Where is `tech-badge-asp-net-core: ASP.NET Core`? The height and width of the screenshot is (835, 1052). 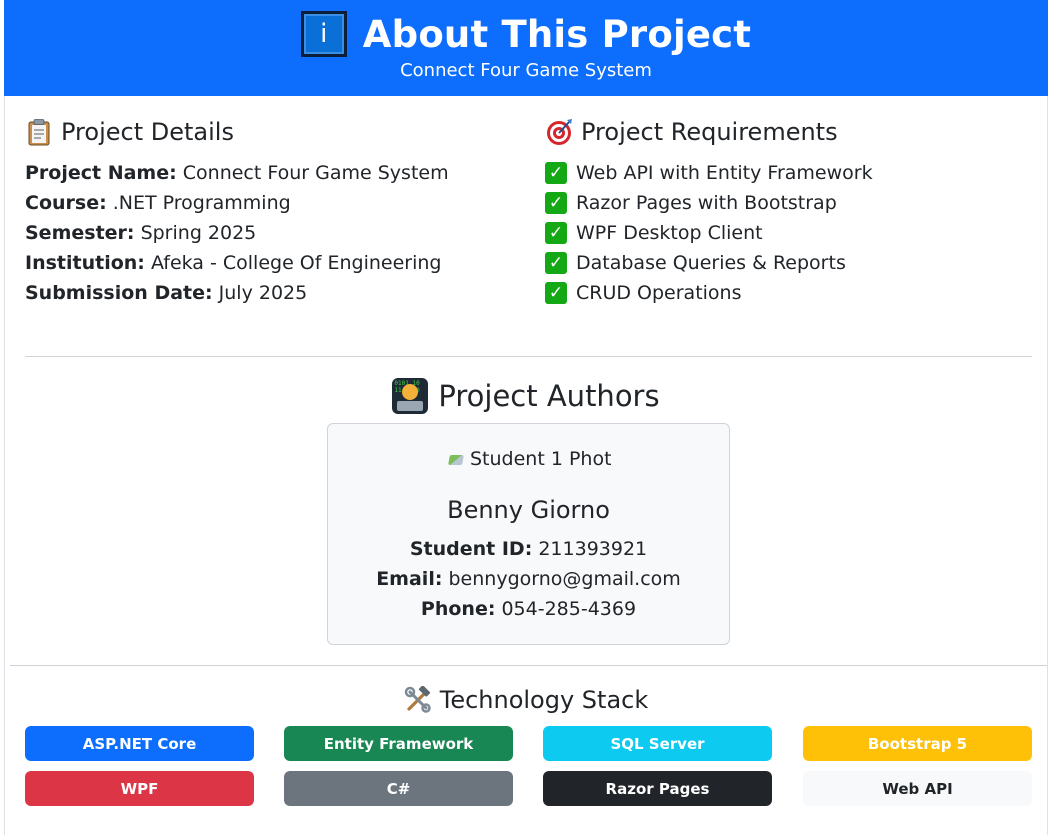
tech-badge-asp-net-core: ASP.NET Core is located at coordinates (139, 743).